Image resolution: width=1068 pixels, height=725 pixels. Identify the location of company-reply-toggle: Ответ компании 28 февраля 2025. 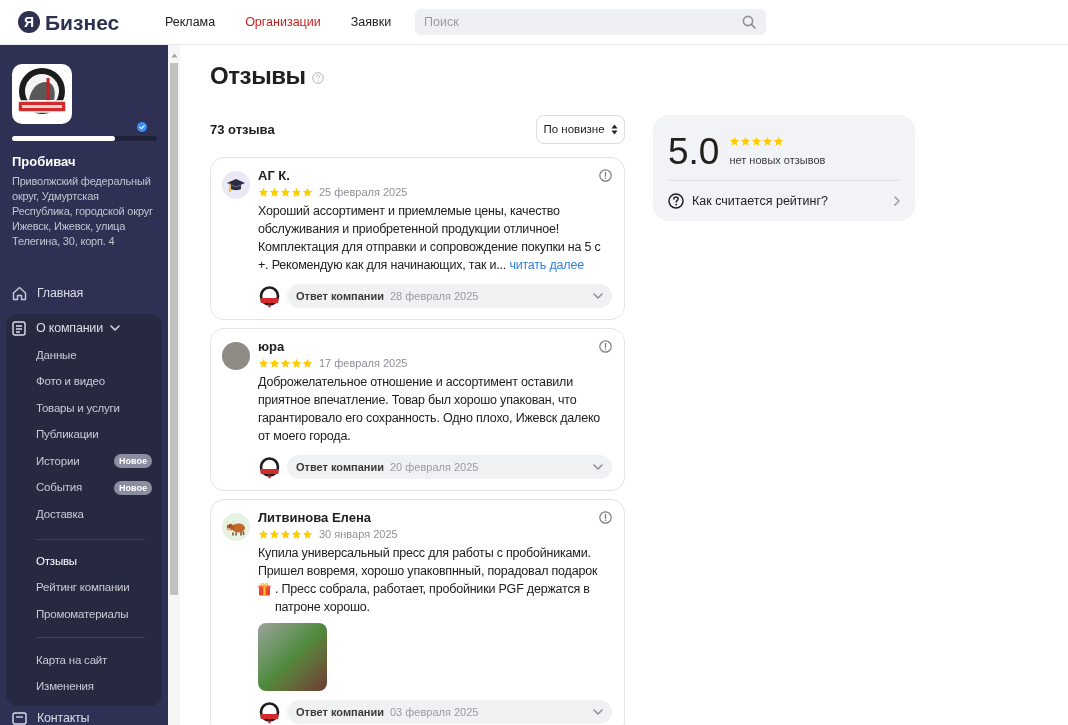
(449, 296).